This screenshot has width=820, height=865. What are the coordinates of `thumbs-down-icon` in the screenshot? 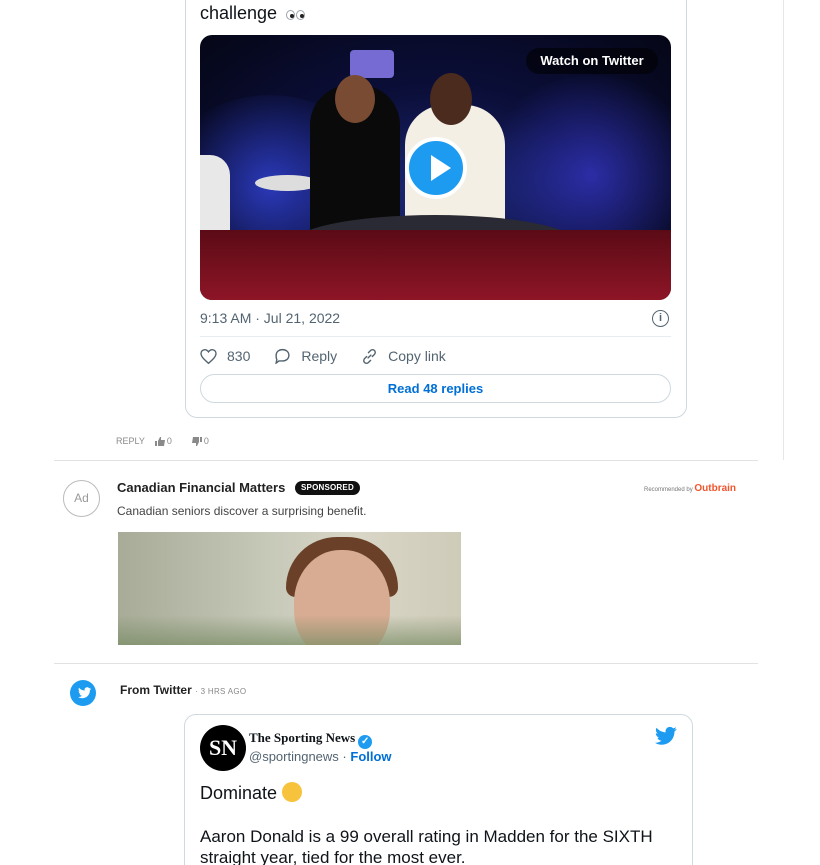 It's located at (196, 441).